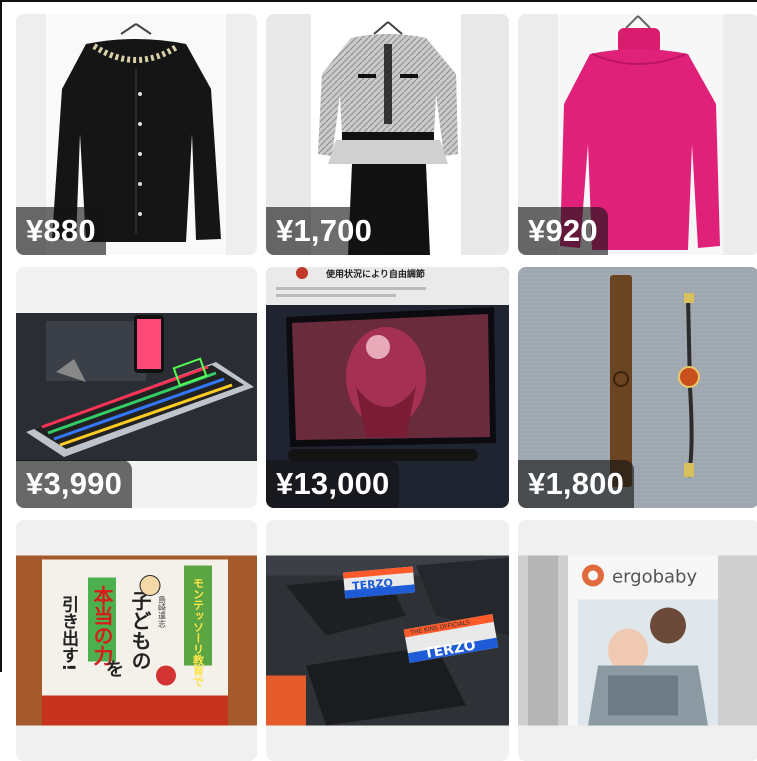 The image size is (757, 761). I want to click on ergobaby-brand: ergobaby, so click(654, 577).